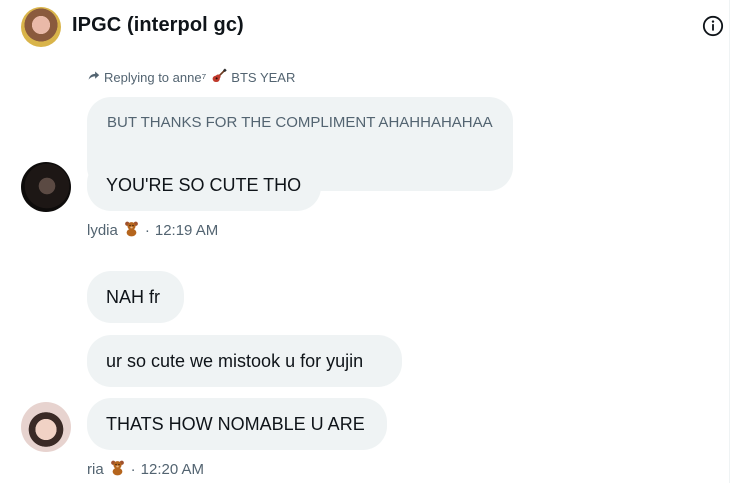 Image resolution: width=730 pixels, height=483 pixels. I want to click on message-time: 12:20 AM, so click(172, 469).